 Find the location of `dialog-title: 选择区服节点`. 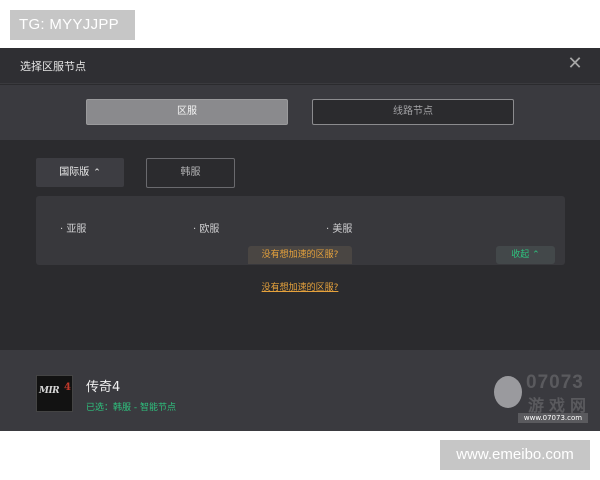

dialog-title: 选择区服节点 is located at coordinates (53, 66).